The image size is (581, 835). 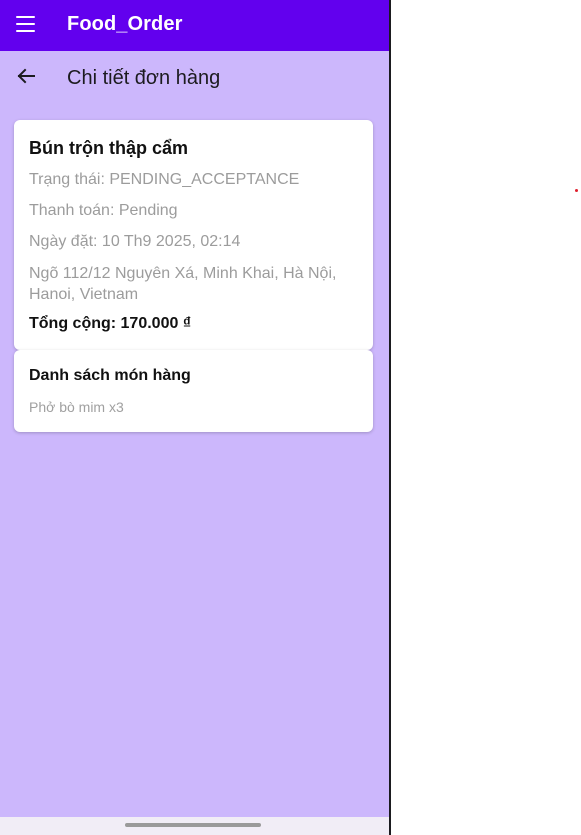 What do you see at coordinates (26, 76) in the screenshot?
I see `arrow-back-icon` at bounding box center [26, 76].